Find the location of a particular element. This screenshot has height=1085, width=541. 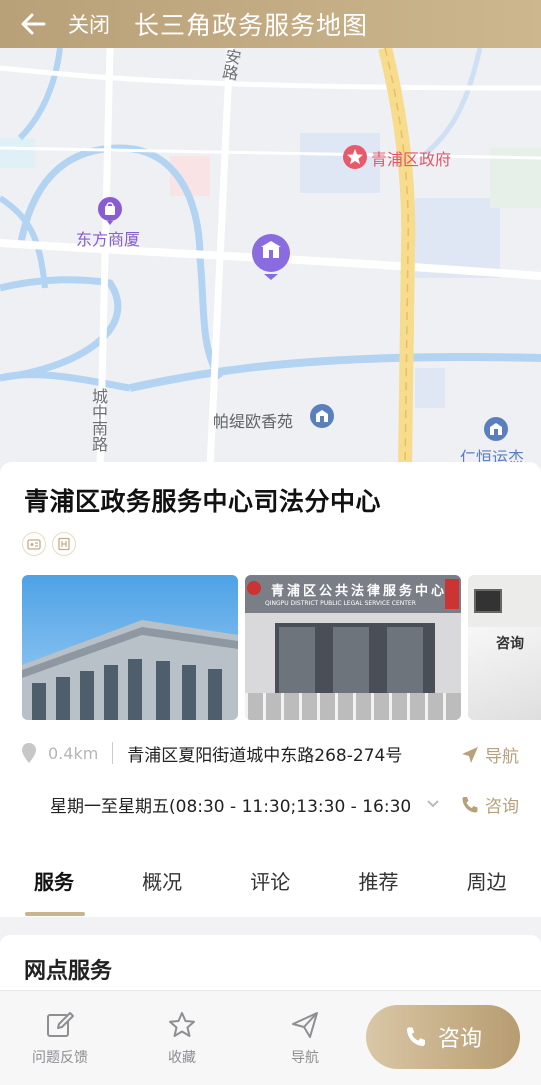

consult-button: 咨询 is located at coordinates (443, 1037).